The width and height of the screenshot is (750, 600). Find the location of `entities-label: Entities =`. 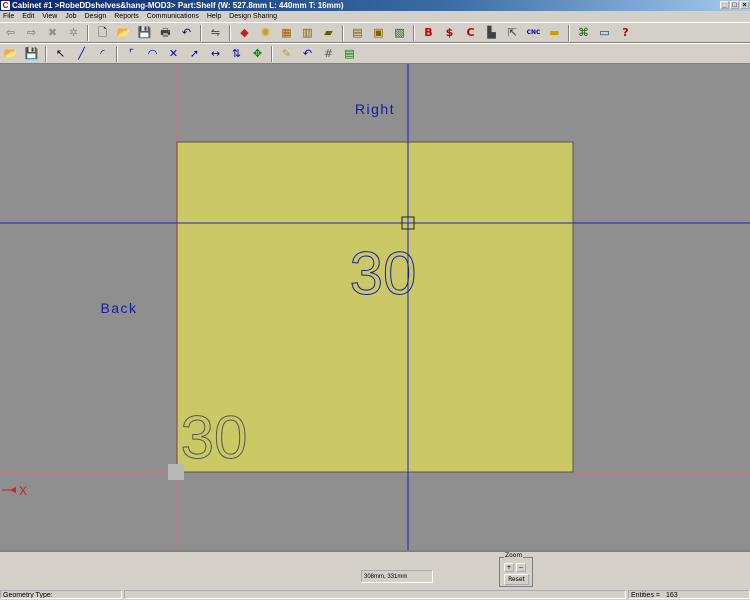

entities-label: Entities = is located at coordinates (645, 595).